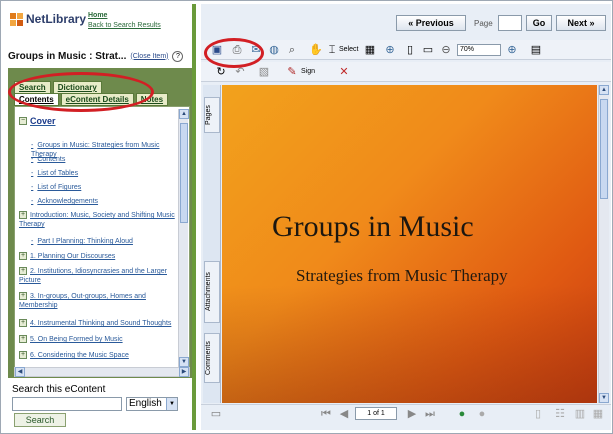  What do you see at coordinates (326, 414) in the screenshot?
I see `first-page-icon: ⏮` at bounding box center [326, 414].